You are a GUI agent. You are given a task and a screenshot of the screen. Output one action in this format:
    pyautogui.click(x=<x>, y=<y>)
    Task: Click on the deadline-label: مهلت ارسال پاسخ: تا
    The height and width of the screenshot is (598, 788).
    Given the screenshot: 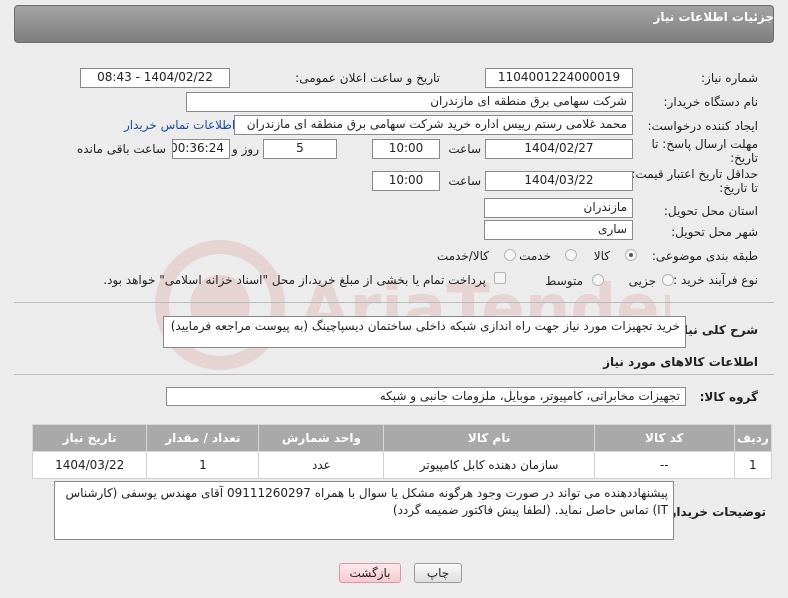 What is the action you would take?
    pyautogui.click(x=704, y=144)
    